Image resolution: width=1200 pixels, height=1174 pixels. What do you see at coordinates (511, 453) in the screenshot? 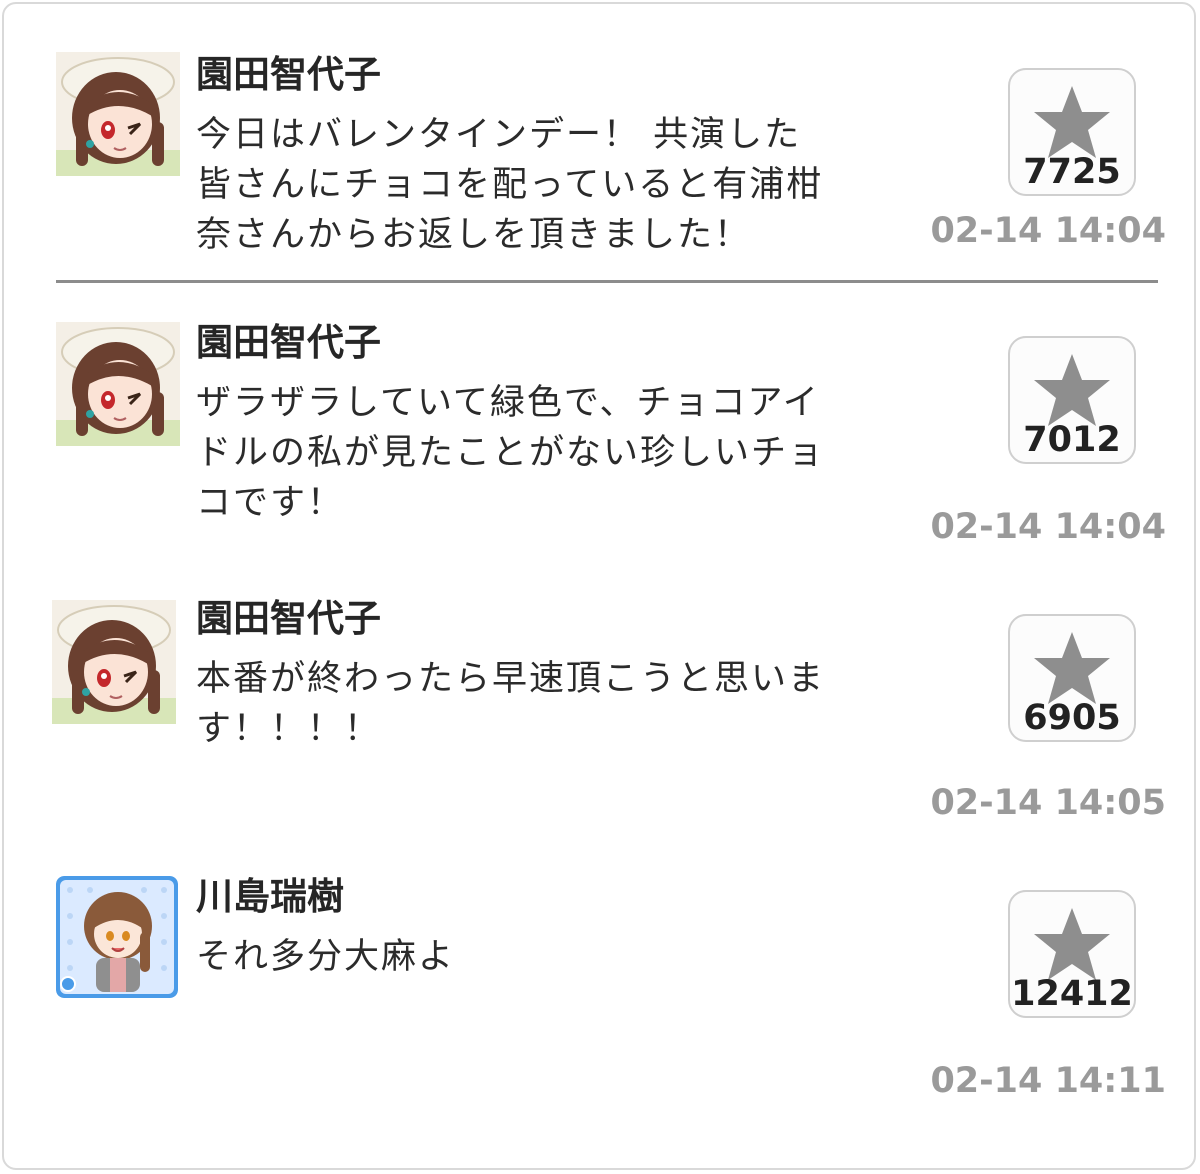
I see `post-text: ザラザラしていて緑色で、チョコアイ ドルの私が見たことがない珍しいチョ コです！` at bounding box center [511, 453].